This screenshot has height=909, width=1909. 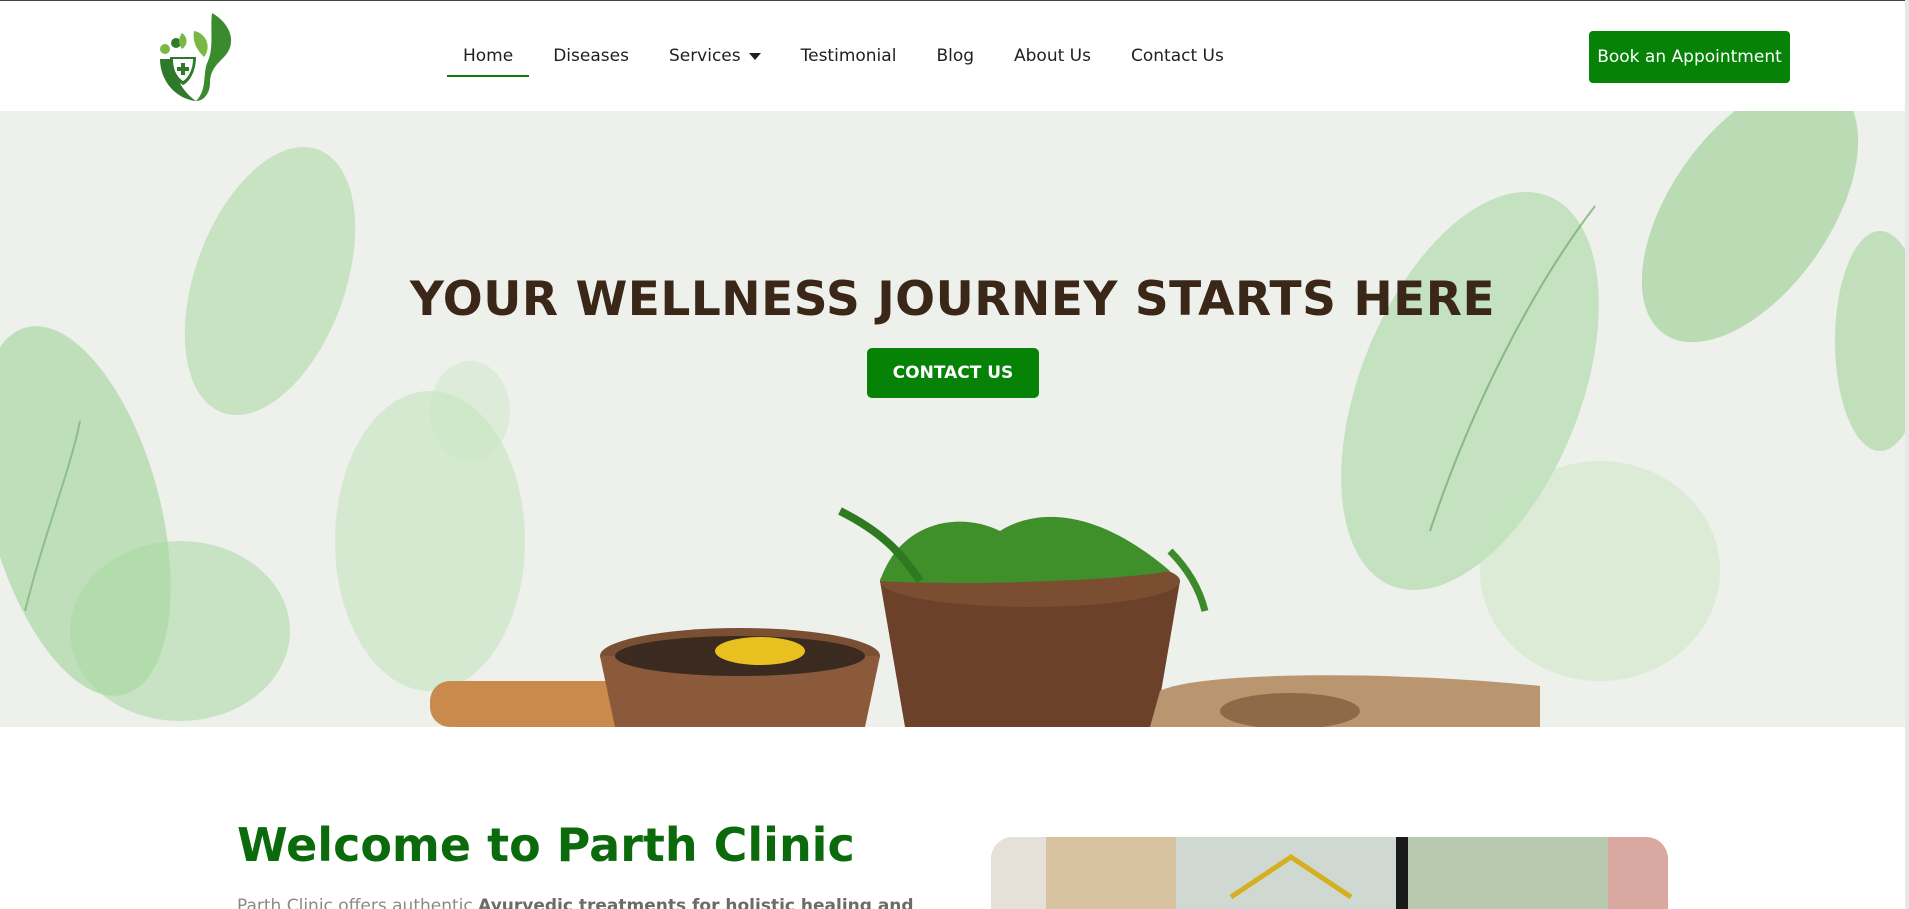 I want to click on nav-home: Home, so click(x=488, y=57).